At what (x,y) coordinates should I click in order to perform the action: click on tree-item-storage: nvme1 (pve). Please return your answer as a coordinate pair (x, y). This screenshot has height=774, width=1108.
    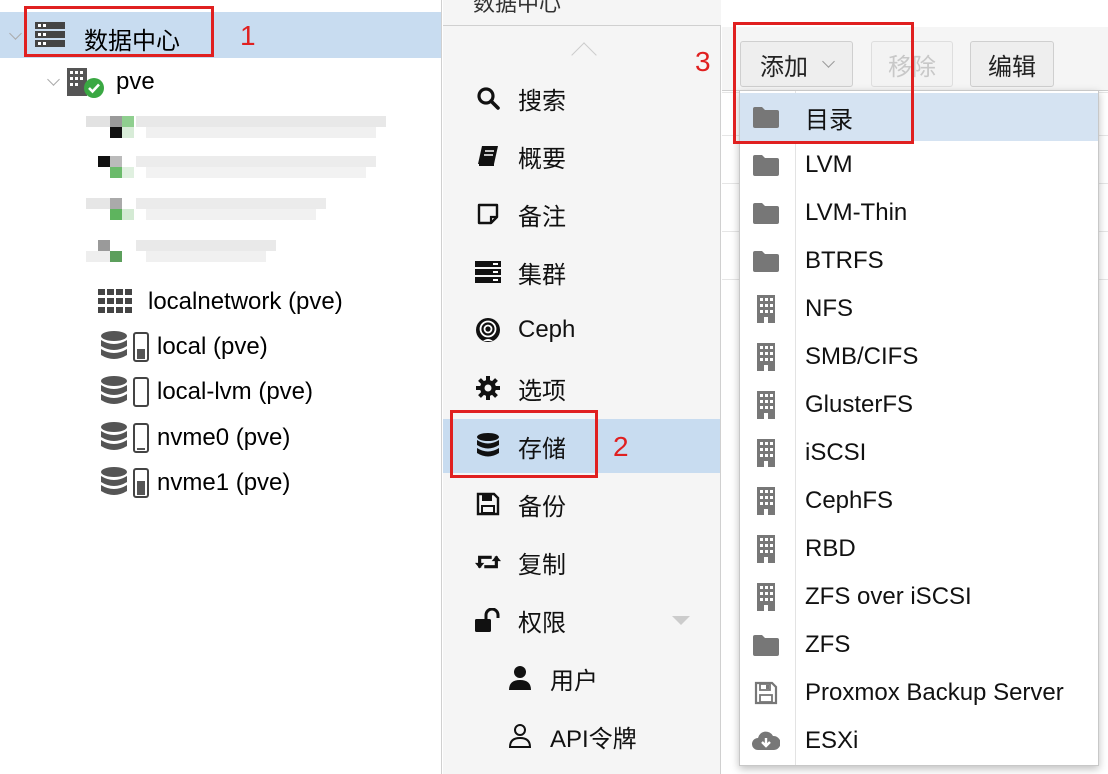
    Looking at the image, I should click on (220, 483).